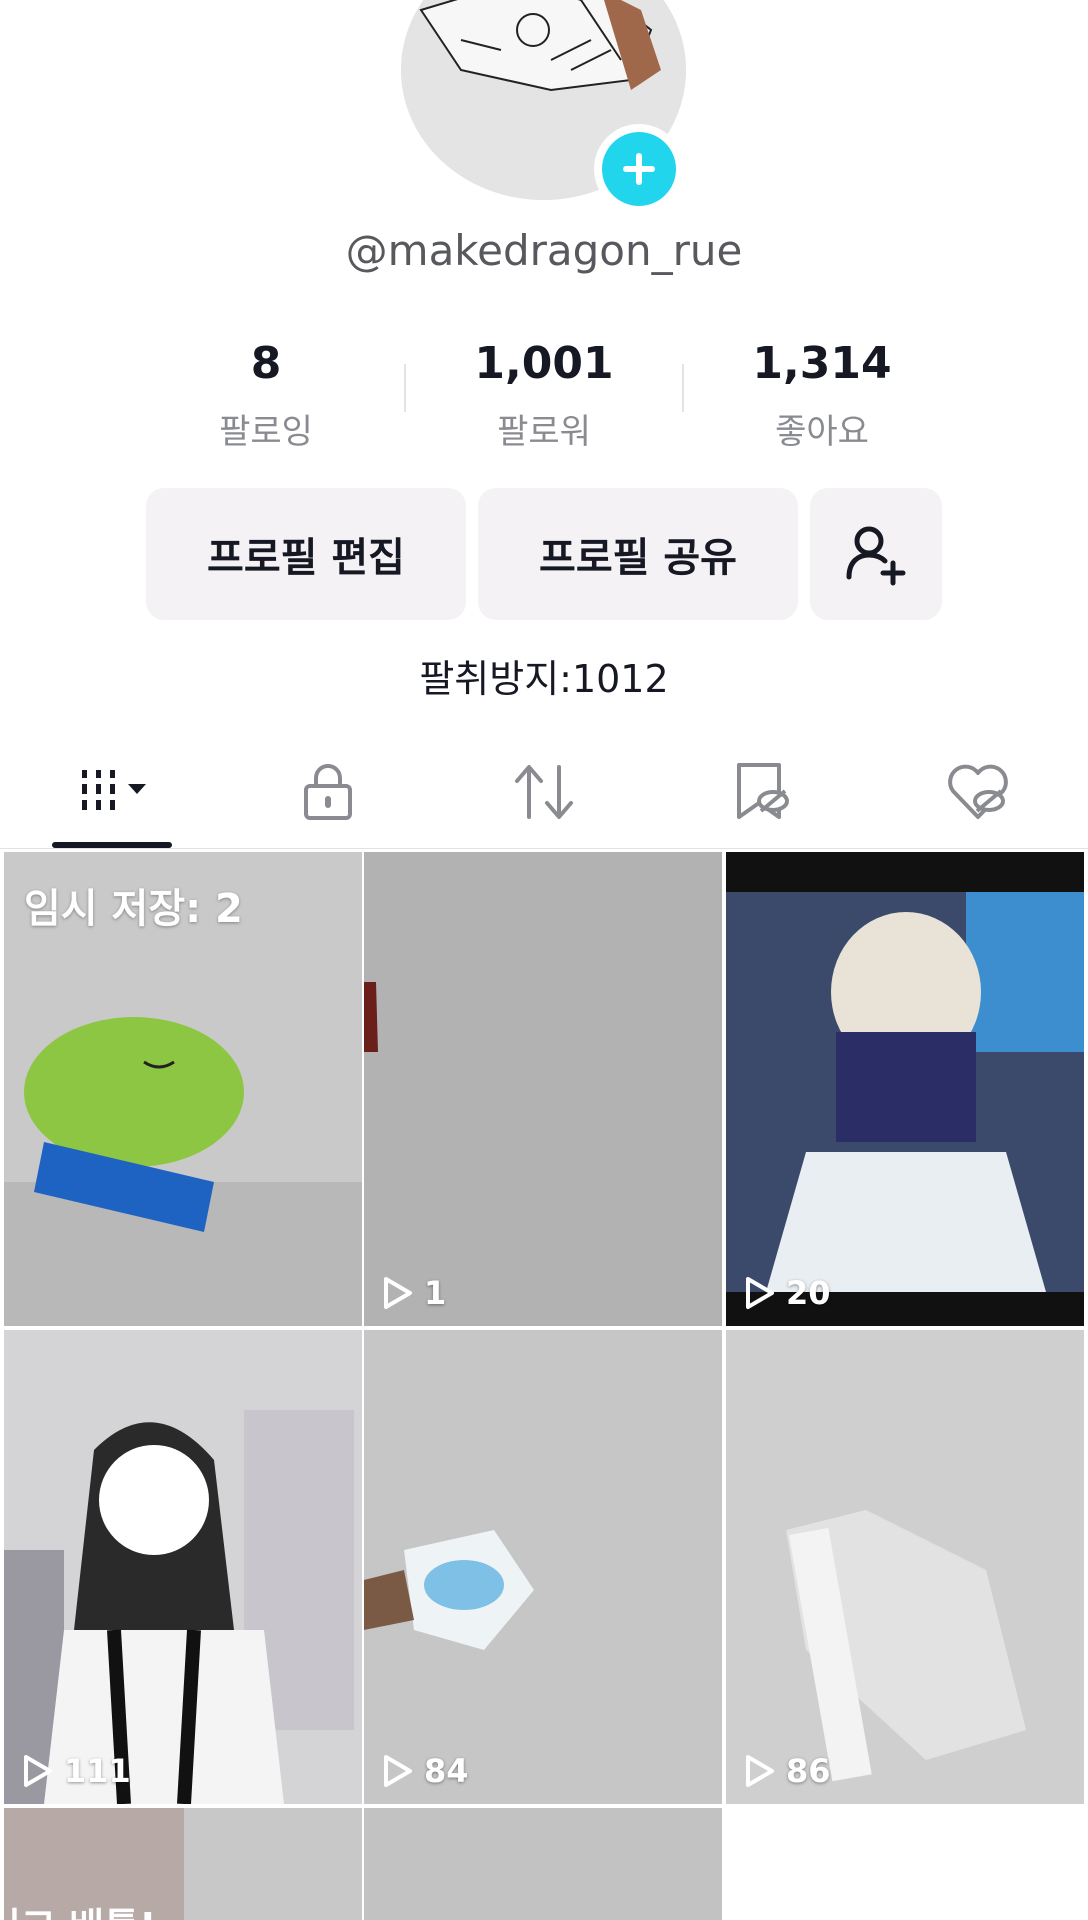 The width and height of the screenshot is (1088, 1920). I want to click on followers-count: 1,001, so click(544, 363).